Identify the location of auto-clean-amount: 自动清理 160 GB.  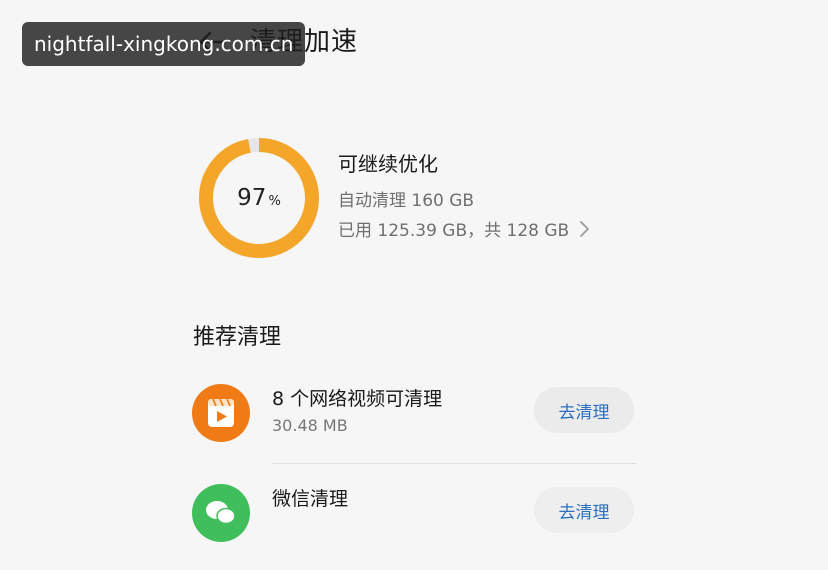
(406, 201).